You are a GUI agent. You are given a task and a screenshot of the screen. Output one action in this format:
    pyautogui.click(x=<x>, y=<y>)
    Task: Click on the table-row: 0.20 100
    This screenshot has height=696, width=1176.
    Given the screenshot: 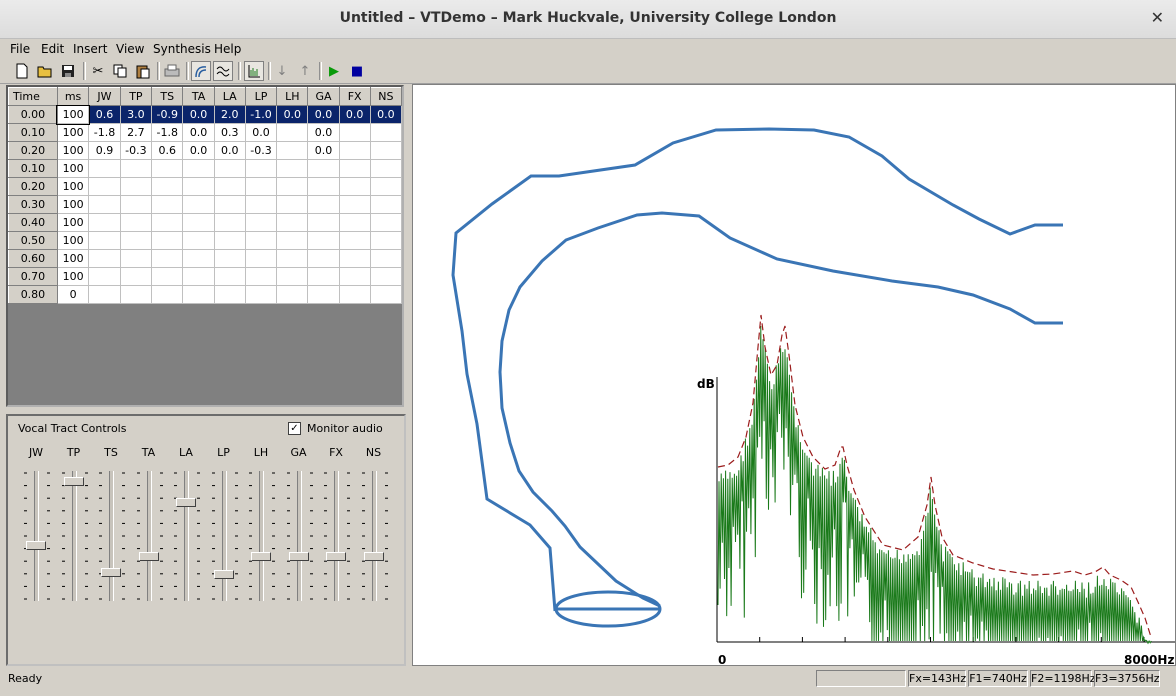 What is the action you would take?
    pyautogui.click(x=205, y=186)
    